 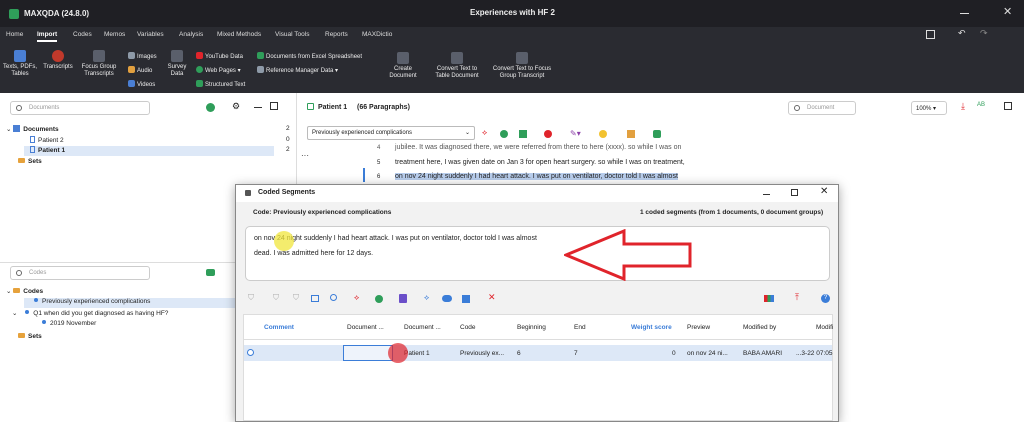 What do you see at coordinates (575, 133) in the screenshot?
I see `highlighter-icon: ✎▾` at bounding box center [575, 133].